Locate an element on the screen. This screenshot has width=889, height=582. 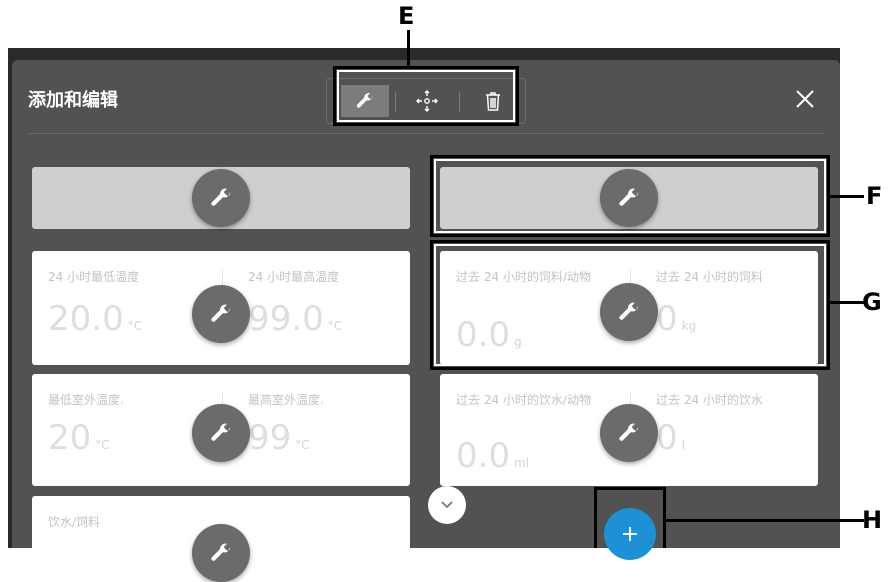
widget-left-value is located at coordinates (50, 554).